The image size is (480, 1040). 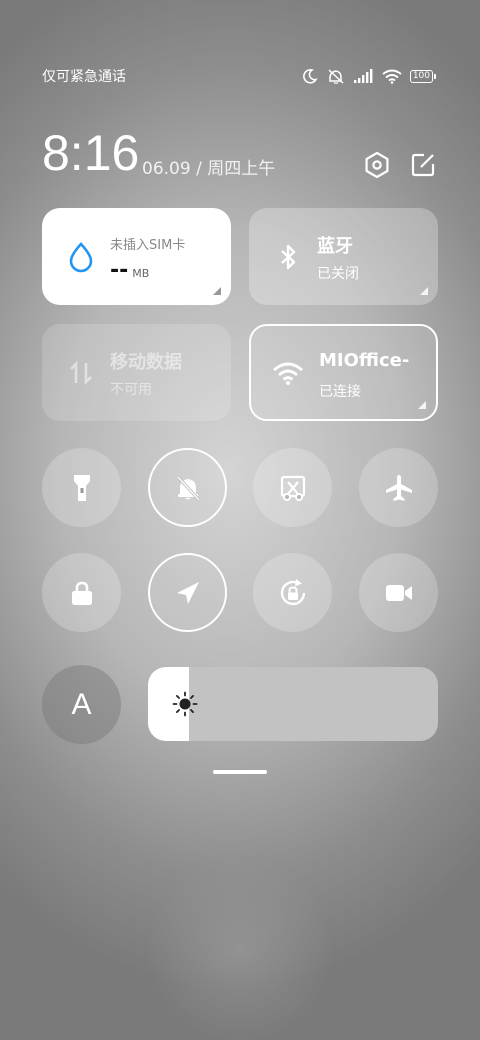 I want to click on flashlight-icon, so click(x=81, y=487).